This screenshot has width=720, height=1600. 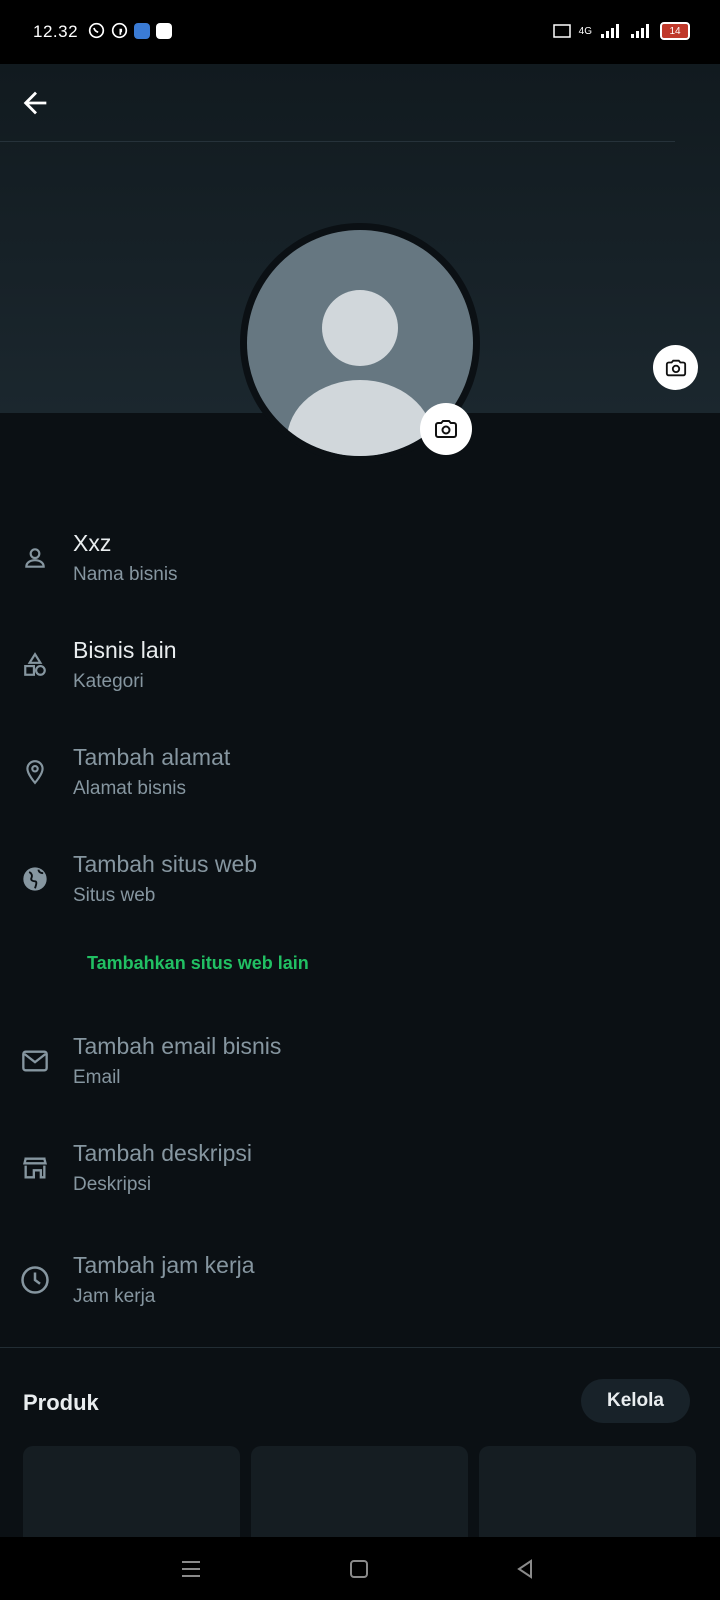 What do you see at coordinates (561, 31) in the screenshot?
I see `volte-icon` at bounding box center [561, 31].